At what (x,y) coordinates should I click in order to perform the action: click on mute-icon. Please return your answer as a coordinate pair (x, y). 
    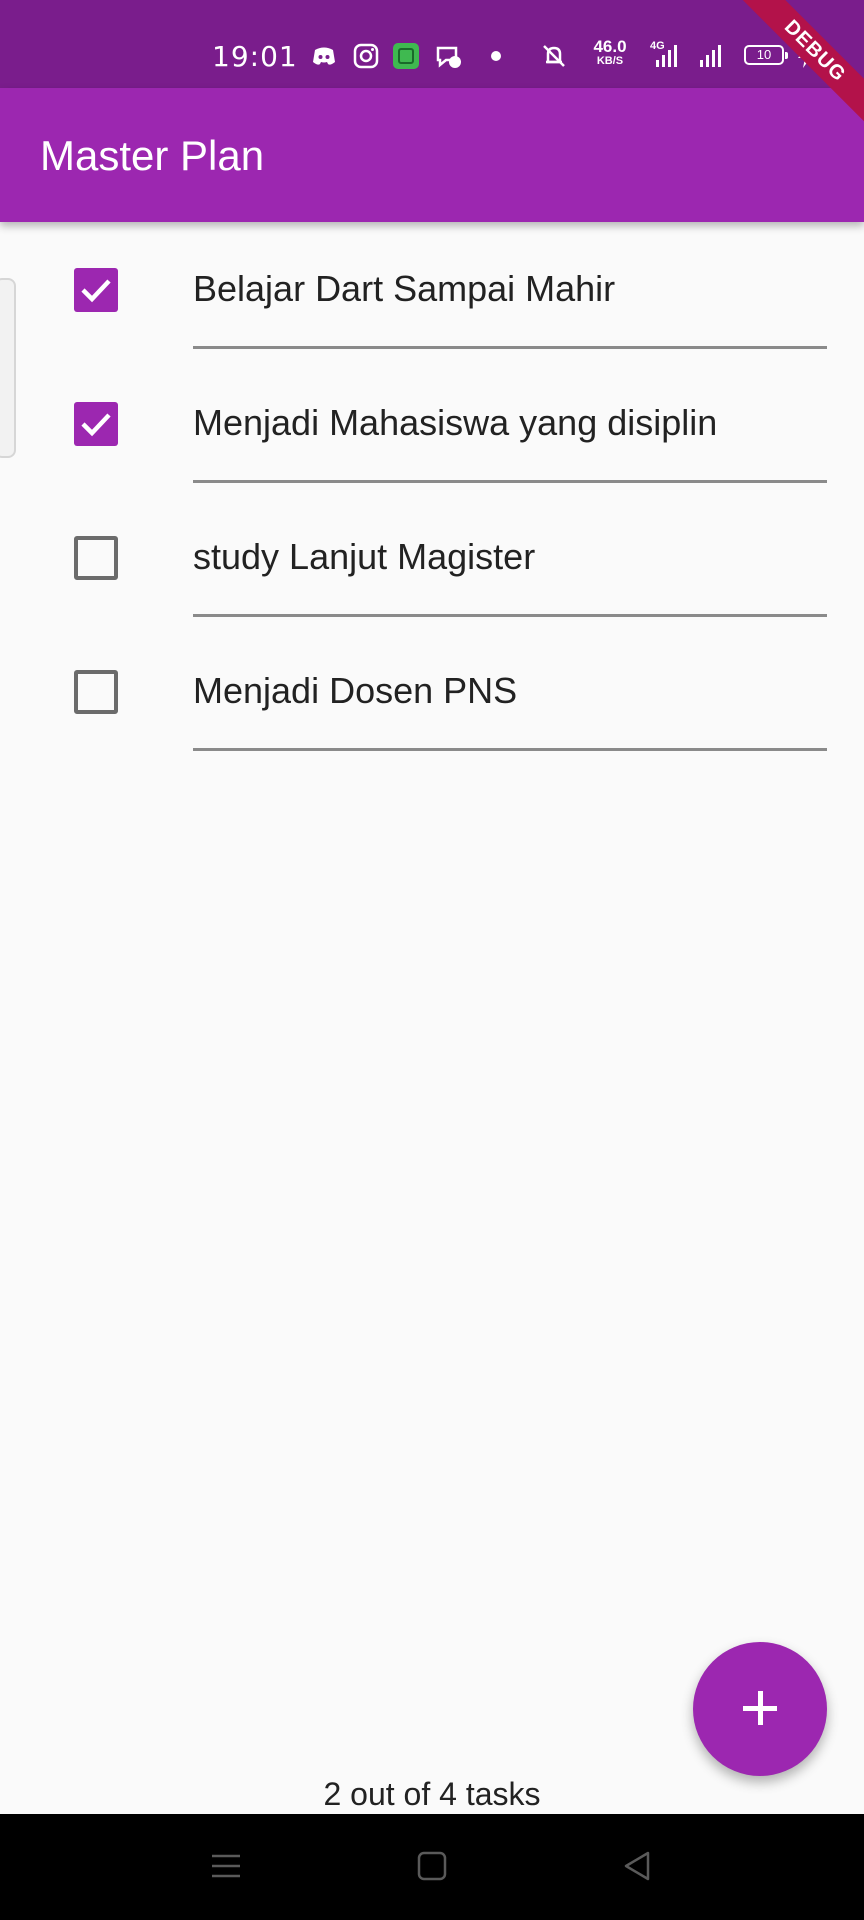
    Looking at the image, I should click on (554, 56).